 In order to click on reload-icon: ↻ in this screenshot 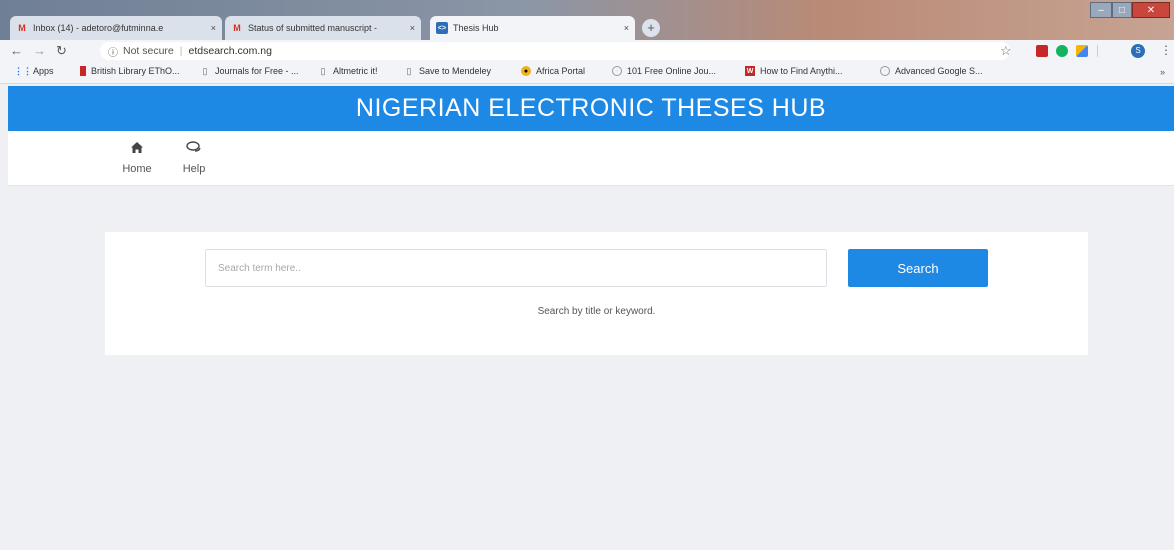, I will do `click(61, 51)`.